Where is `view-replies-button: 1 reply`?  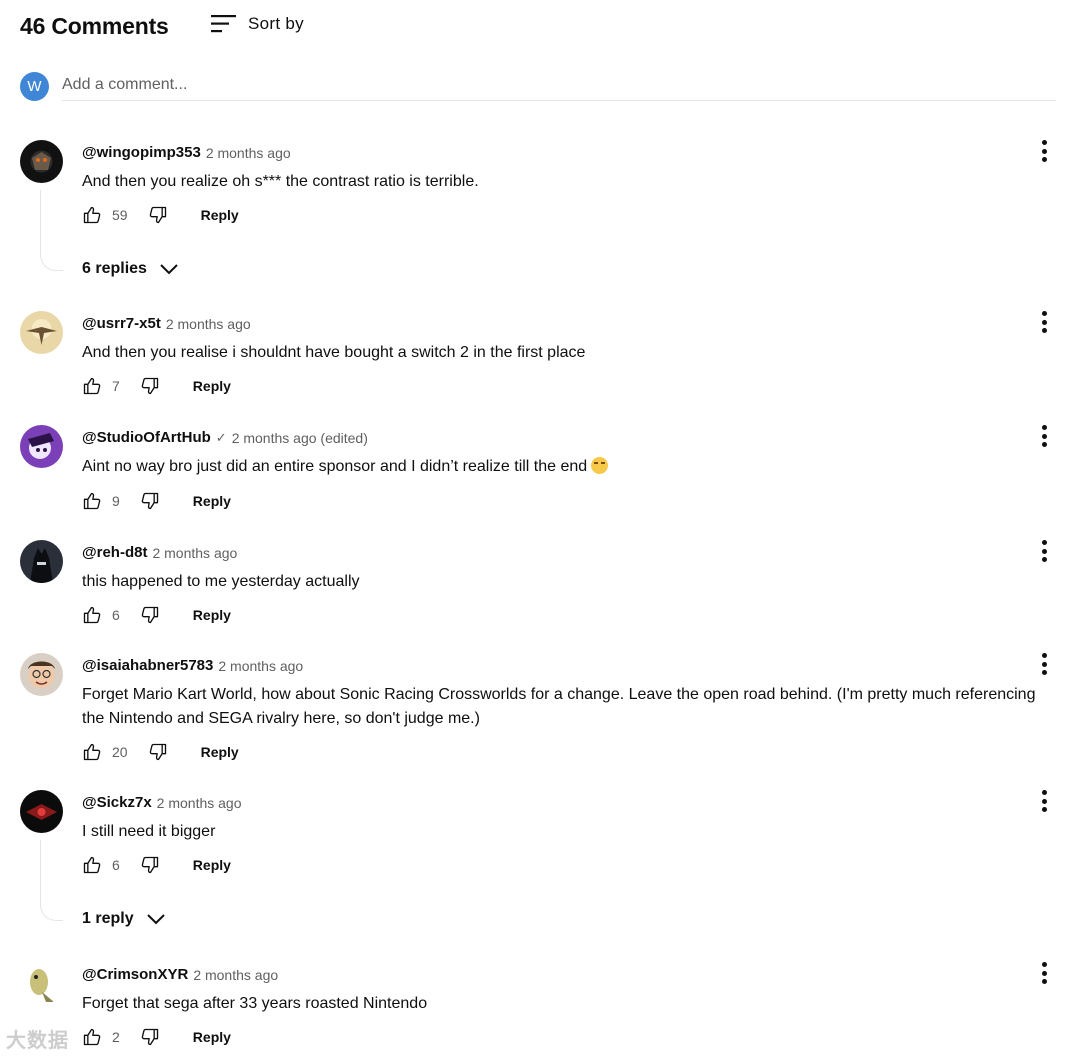
view-replies-button: 1 reply is located at coordinates (124, 919).